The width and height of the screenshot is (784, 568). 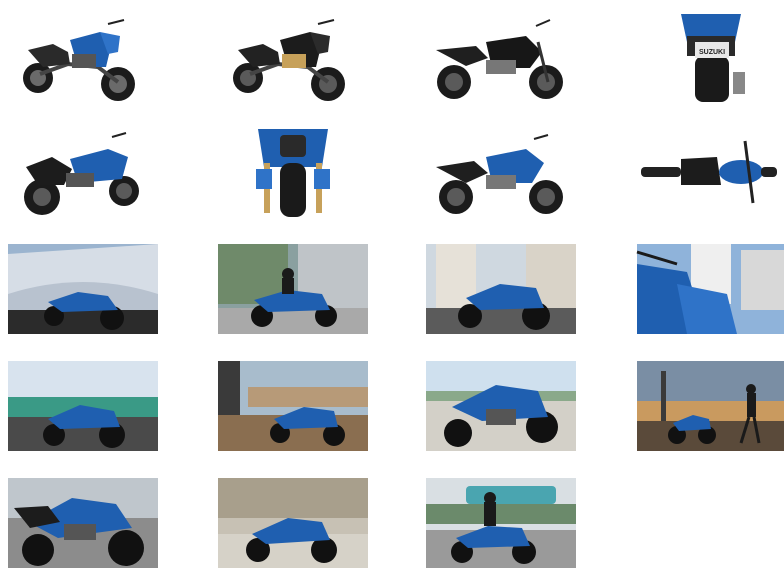 I want to click on motorcycle-photo-icon: SUZUKI, so click(x=710, y=57).